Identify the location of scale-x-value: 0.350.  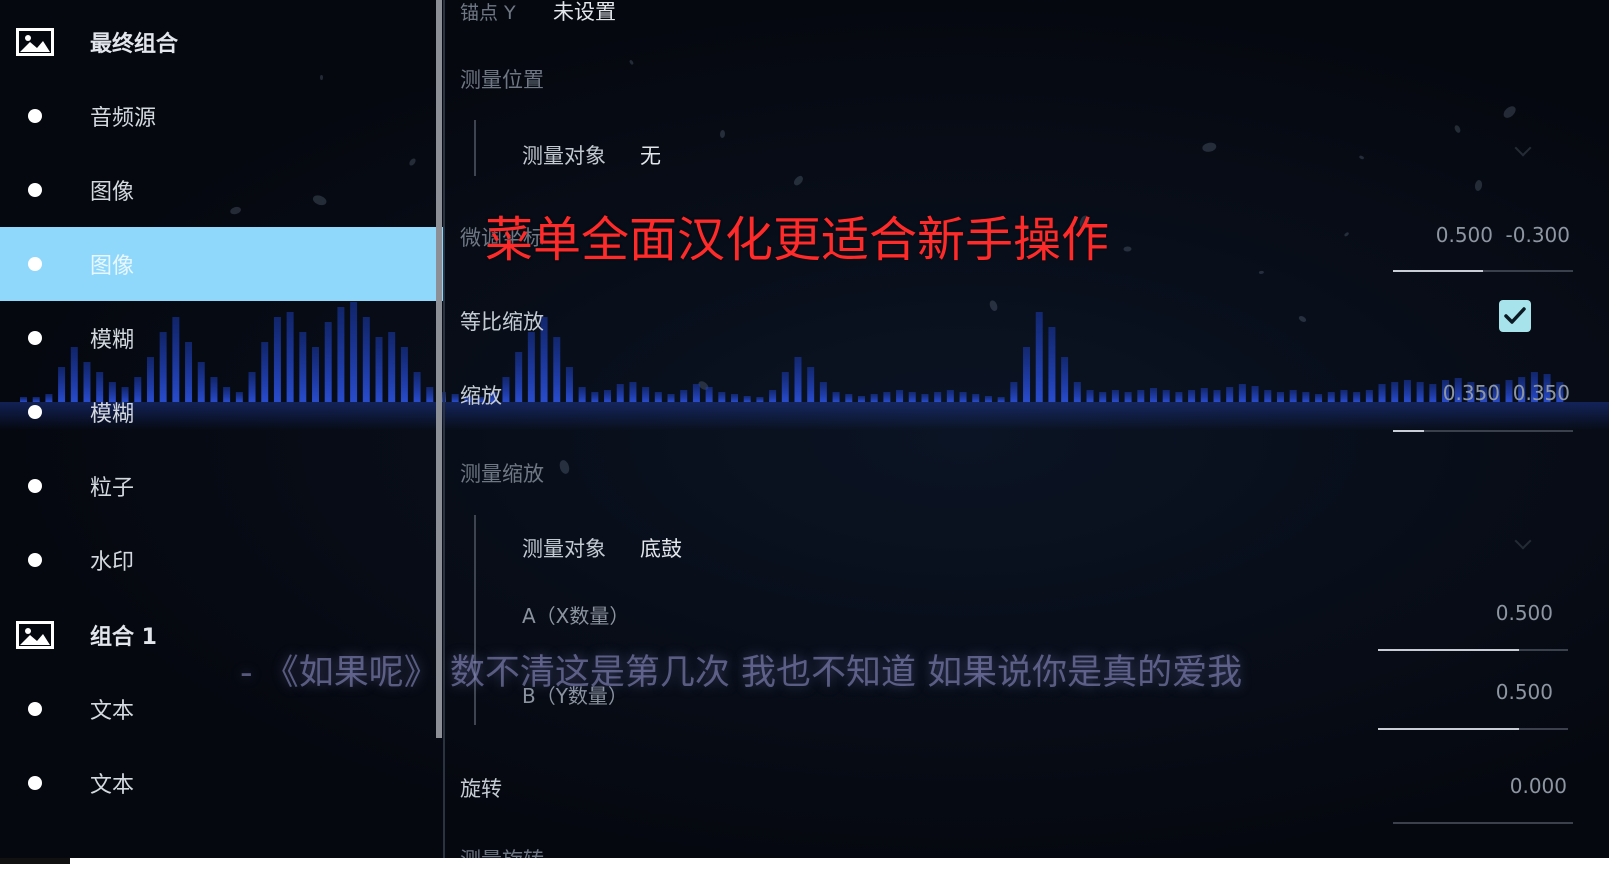
(1460, 393).